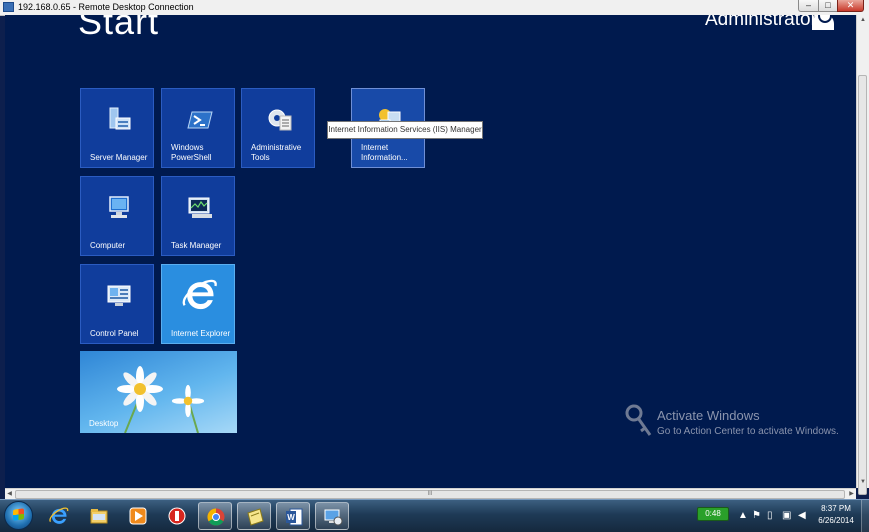  What do you see at coordinates (196, 245) in the screenshot?
I see `tile-label: Task Manager` at bounding box center [196, 245].